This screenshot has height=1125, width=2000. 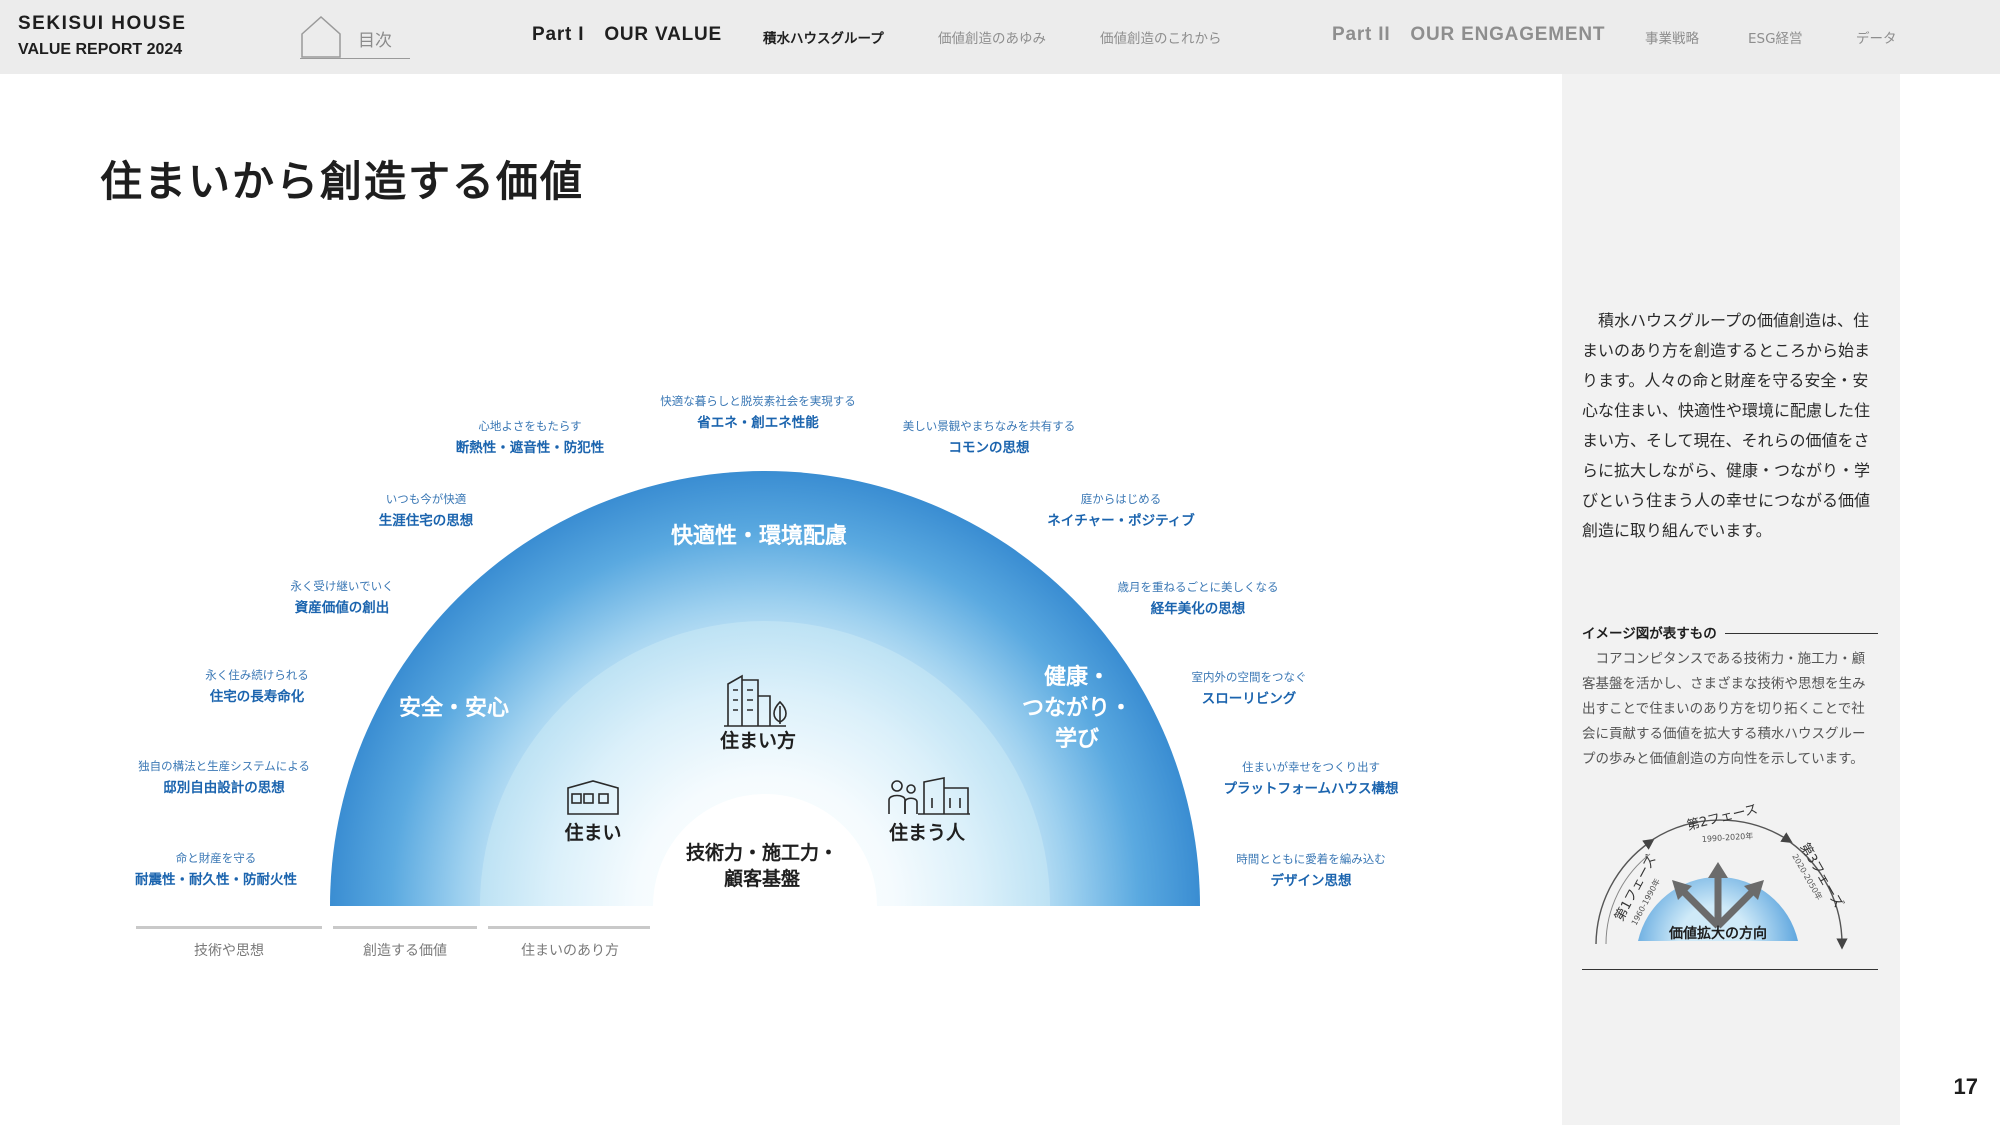 What do you see at coordinates (927, 833) in the screenshot?
I see `inner-label-residents: 住まう人` at bounding box center [927, 833].